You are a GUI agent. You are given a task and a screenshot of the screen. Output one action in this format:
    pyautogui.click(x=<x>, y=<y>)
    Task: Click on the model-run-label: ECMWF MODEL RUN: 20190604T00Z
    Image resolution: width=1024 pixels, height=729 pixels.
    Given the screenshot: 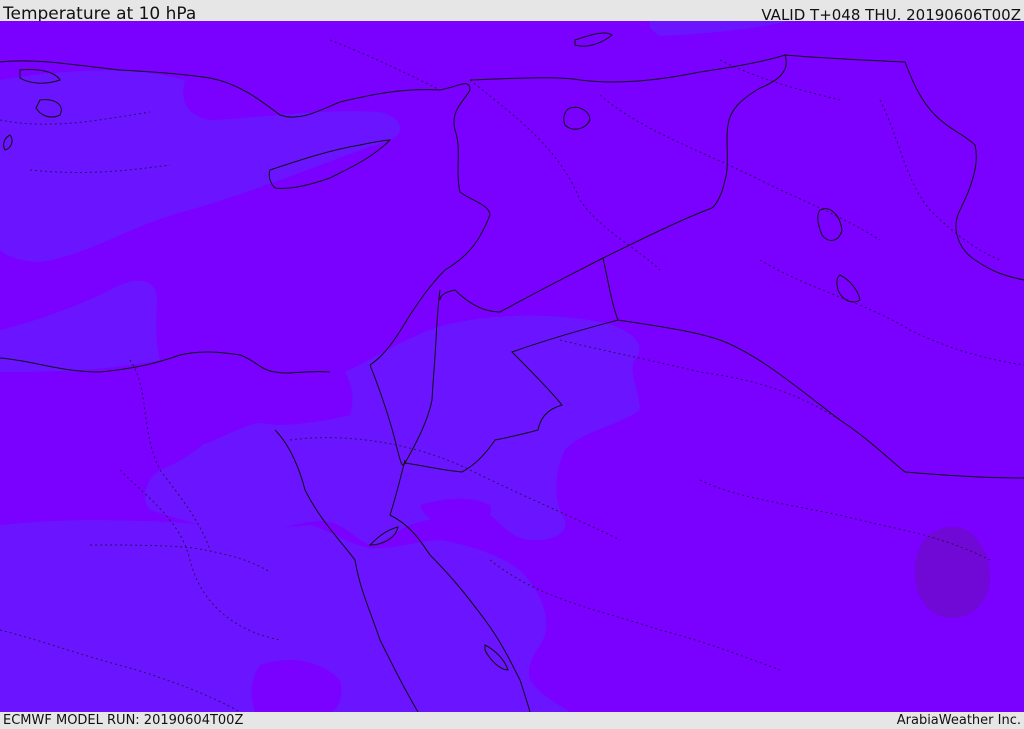 What is the action you would take?
    pyautogui.click(x=123, y=720)
    